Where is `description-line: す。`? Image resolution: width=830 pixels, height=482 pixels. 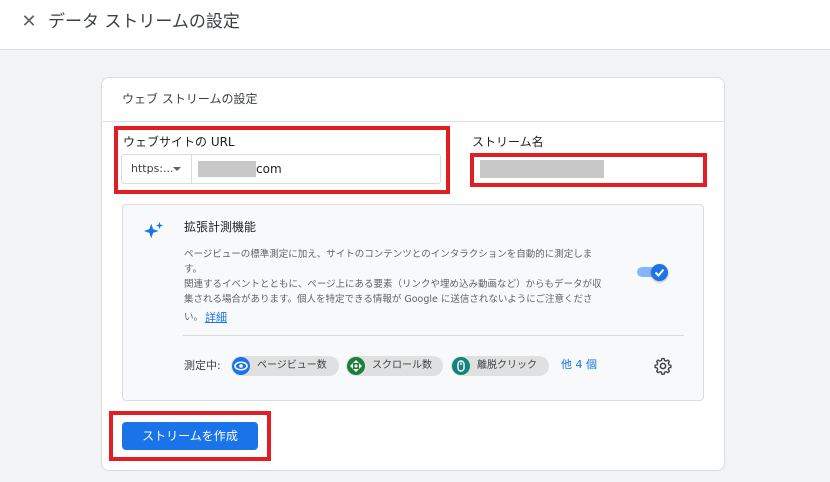 description-line: す。 is located at coordinates (193, 269).